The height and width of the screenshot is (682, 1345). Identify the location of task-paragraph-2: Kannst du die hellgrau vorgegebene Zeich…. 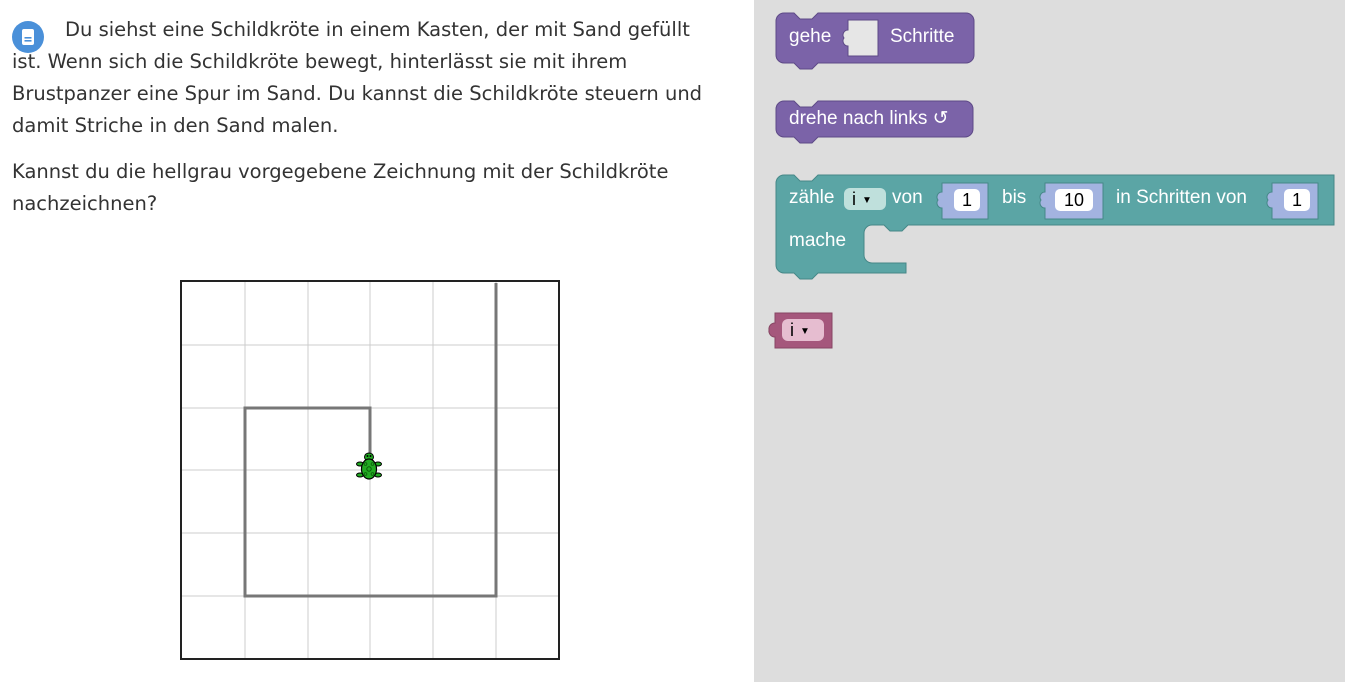
(340, 187).